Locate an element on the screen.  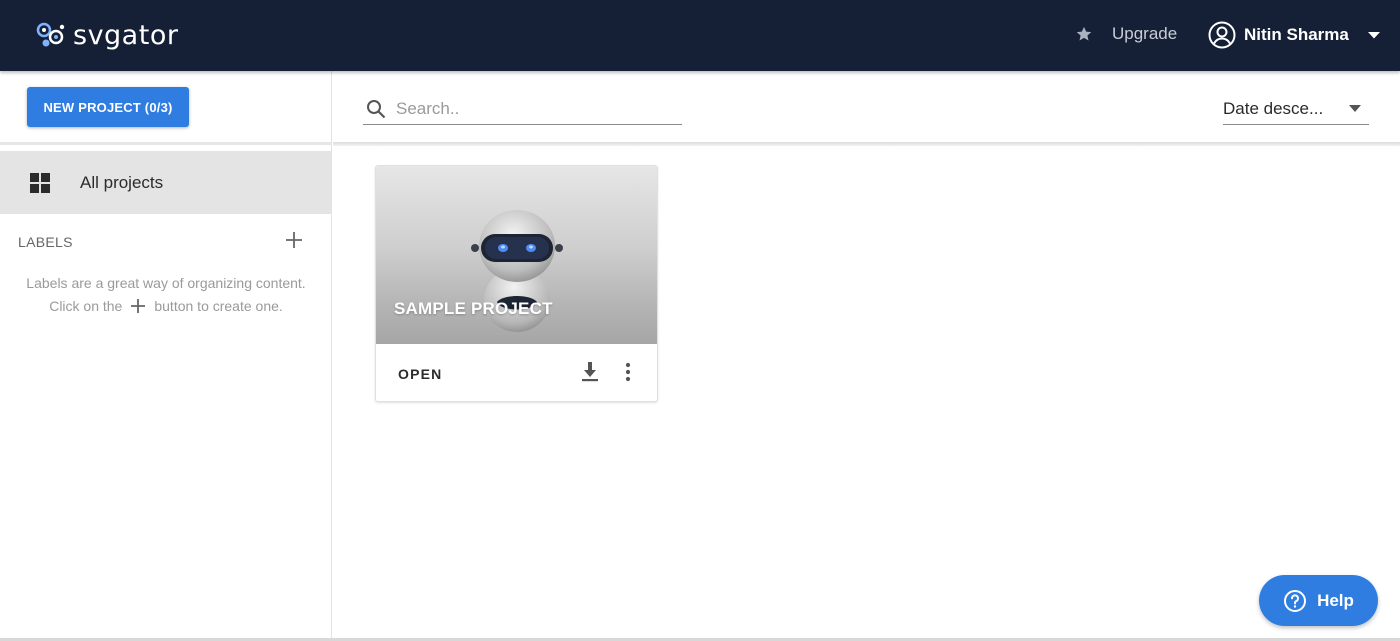
labels-help-before: Click on the is located at coordinates (86, 306).